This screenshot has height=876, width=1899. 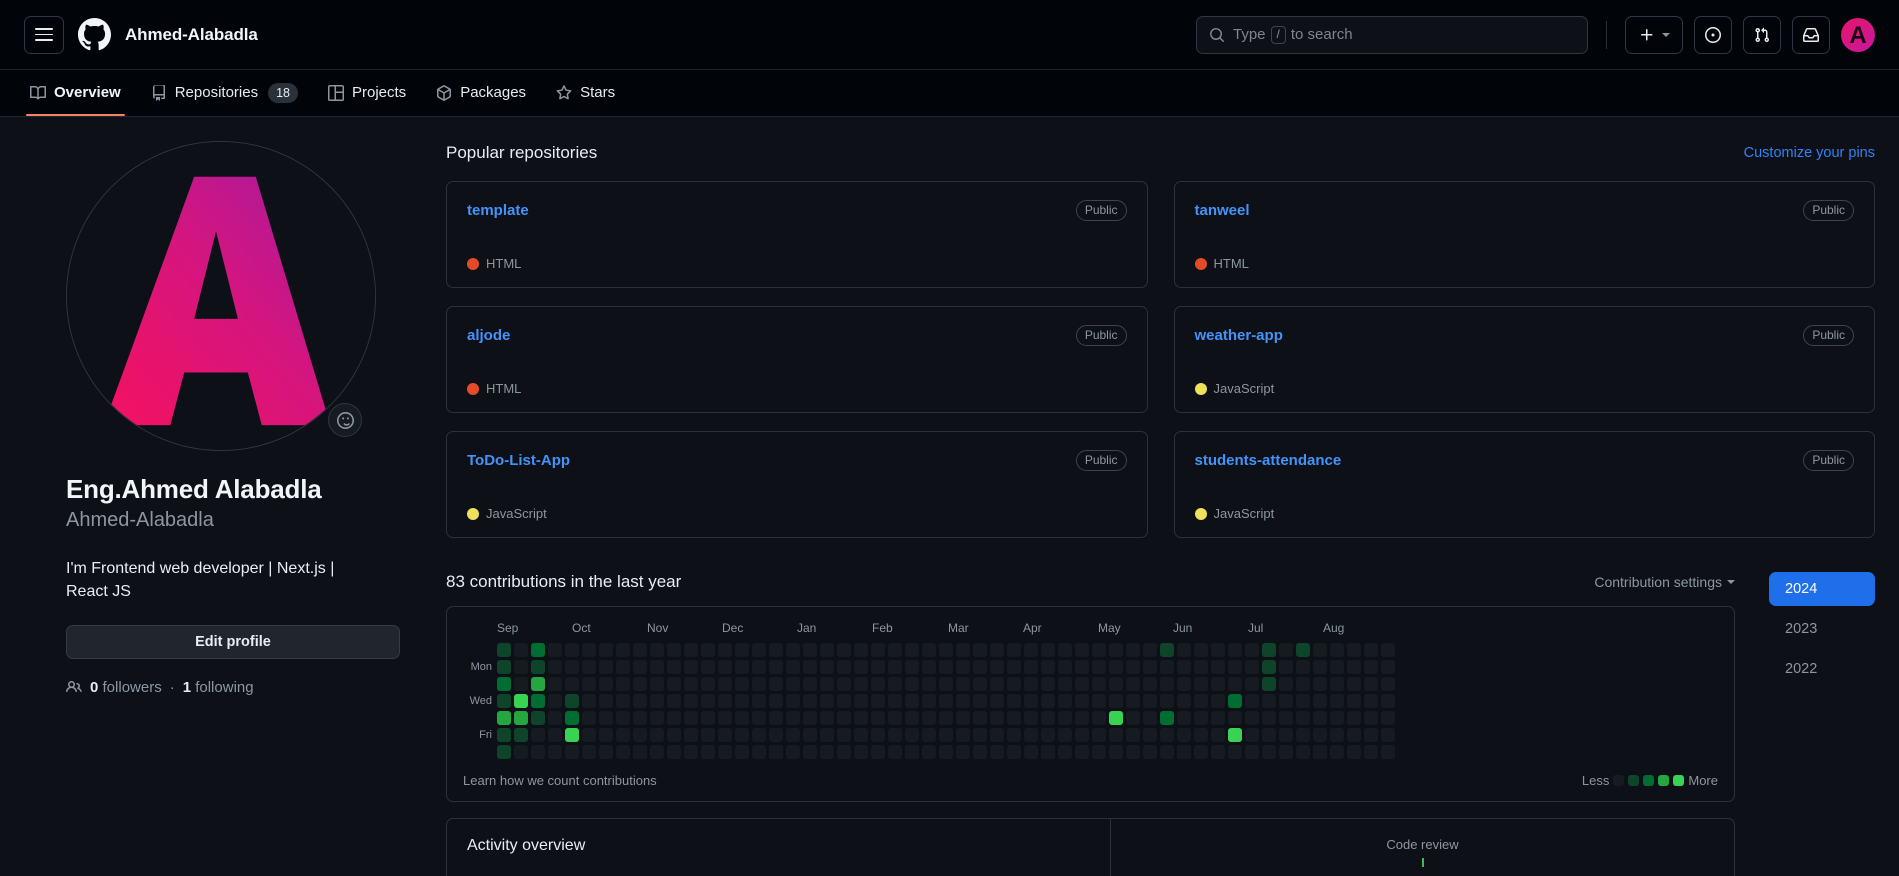 What do you see at coordinates (1239, 335) in the screenshot?
I see `repo-name-link: weather-app` at bounding box center [1239, 335].